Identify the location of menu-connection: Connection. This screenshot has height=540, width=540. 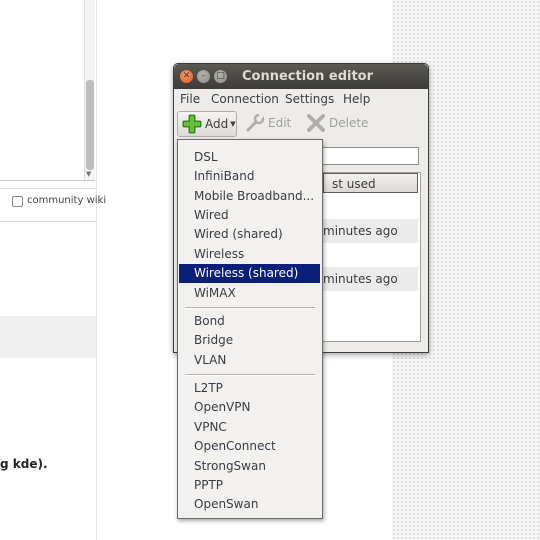
(245, 99).